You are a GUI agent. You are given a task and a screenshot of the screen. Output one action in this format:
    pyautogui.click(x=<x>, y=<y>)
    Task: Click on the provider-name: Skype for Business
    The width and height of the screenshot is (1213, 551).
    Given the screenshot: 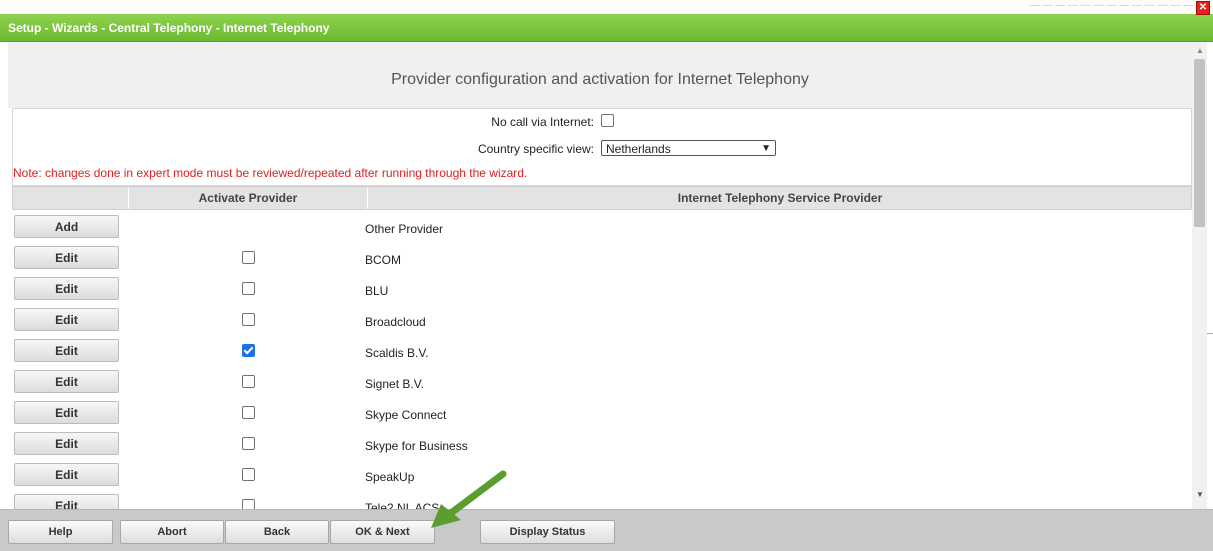 What is the action you would take?
    pyautogui.click(x=416, y=446)
    